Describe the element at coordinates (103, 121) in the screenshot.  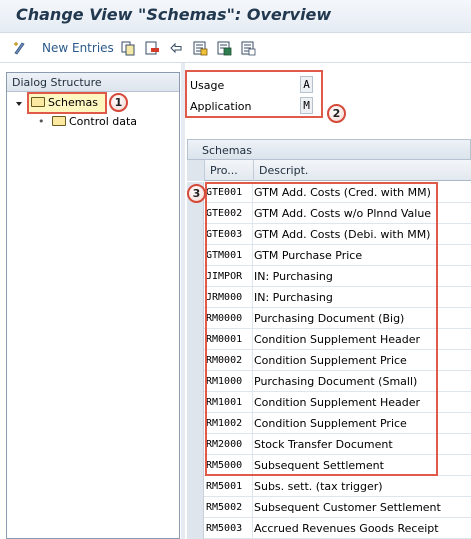
I see `tree-item-label: Control data` at that location.